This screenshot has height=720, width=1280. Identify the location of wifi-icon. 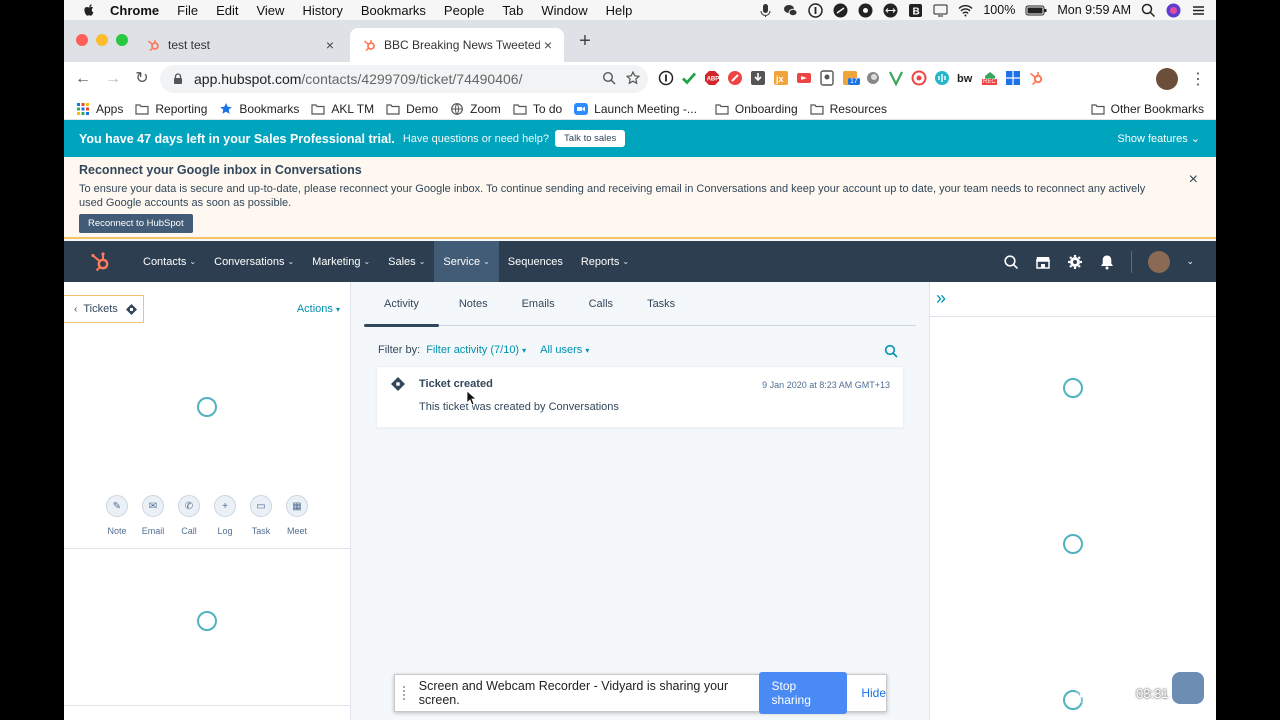
(965, 10).